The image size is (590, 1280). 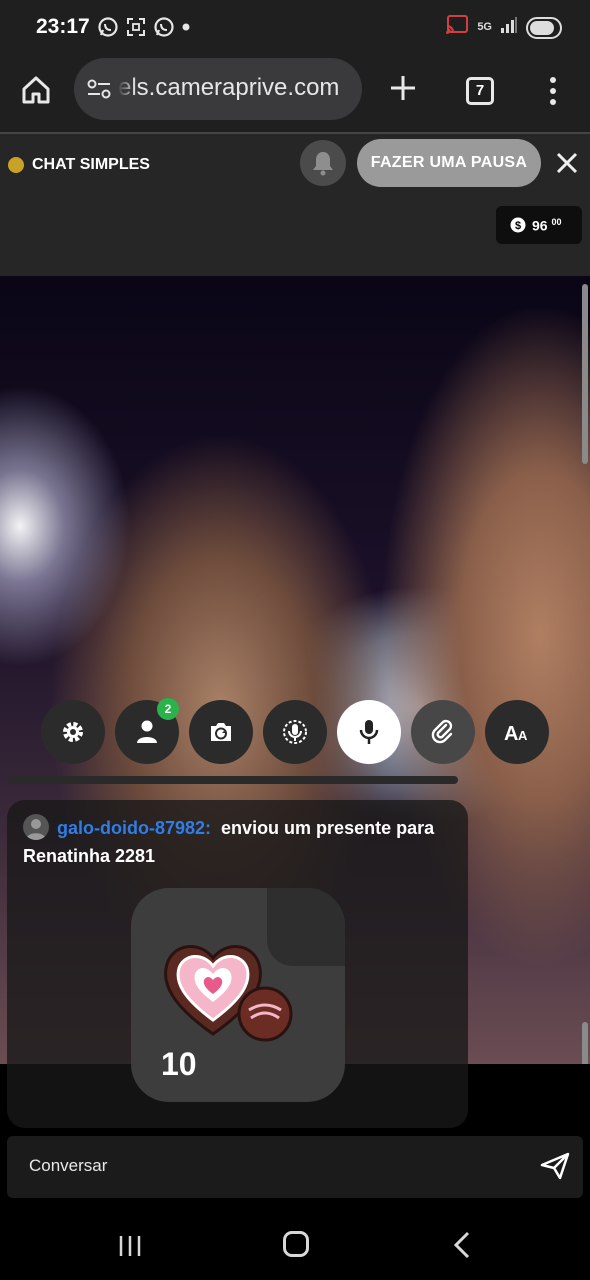 I want to click on audio-effects-button, so click(x=295, y=732).